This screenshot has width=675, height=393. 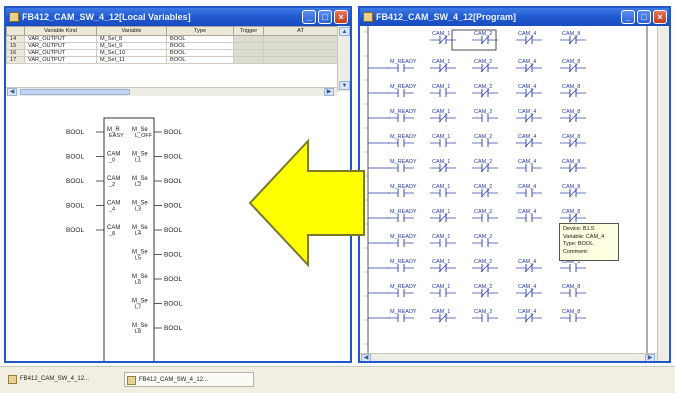 What do you see at coordinates (514, 17) in the screenshot?
I see `right-window-titlebar: FB412_CAM_SW_4_12[Program] _ □ ×` at bounding box center [514, 17].